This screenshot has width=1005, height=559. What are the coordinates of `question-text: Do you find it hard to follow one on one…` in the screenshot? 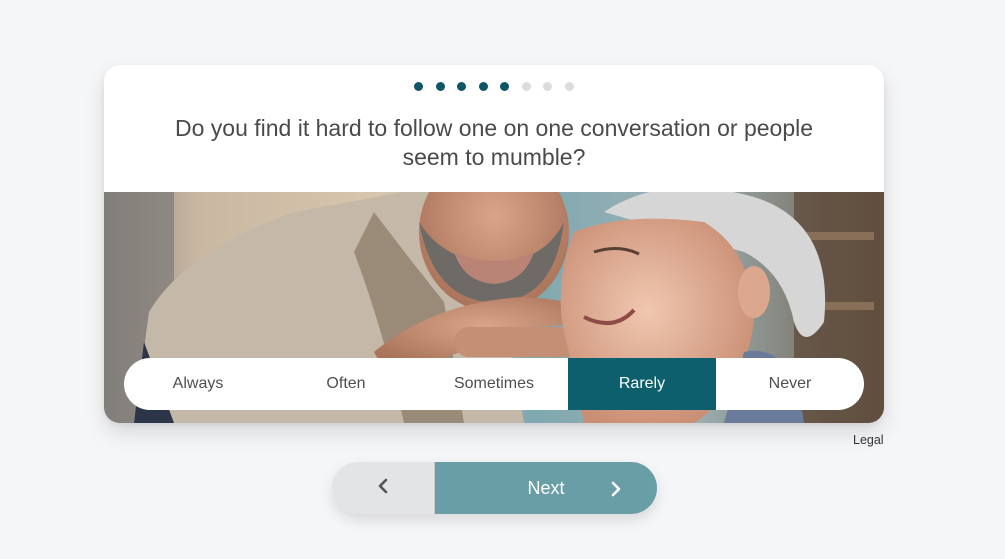 It's located at (494, 142).